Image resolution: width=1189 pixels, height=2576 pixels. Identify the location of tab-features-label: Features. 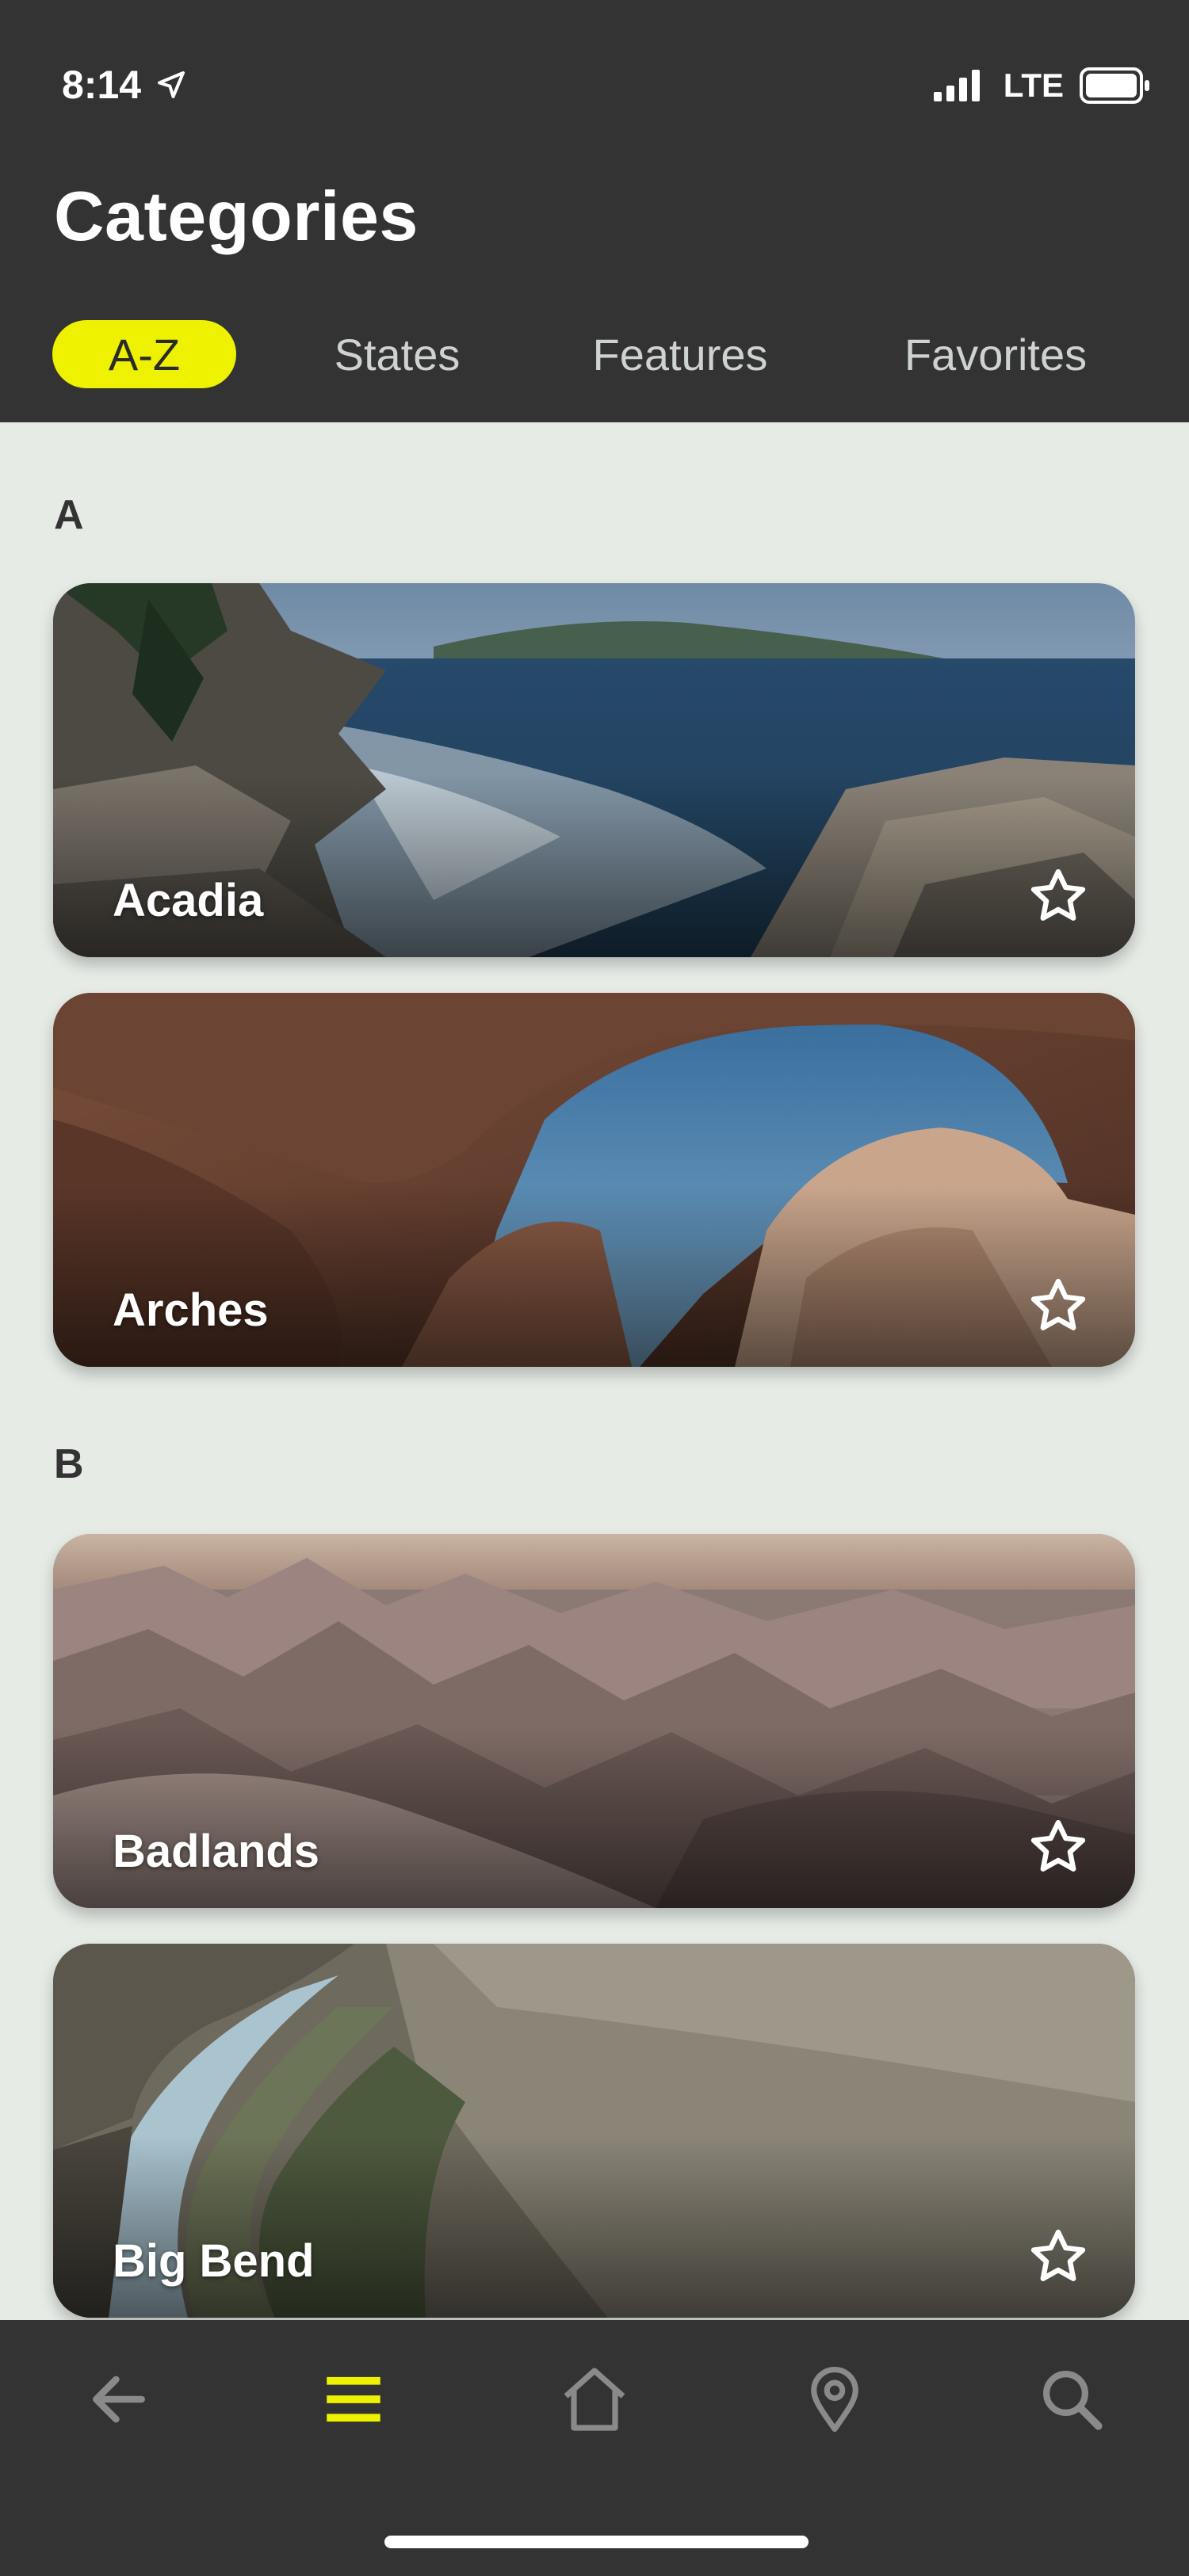
(680, 354).